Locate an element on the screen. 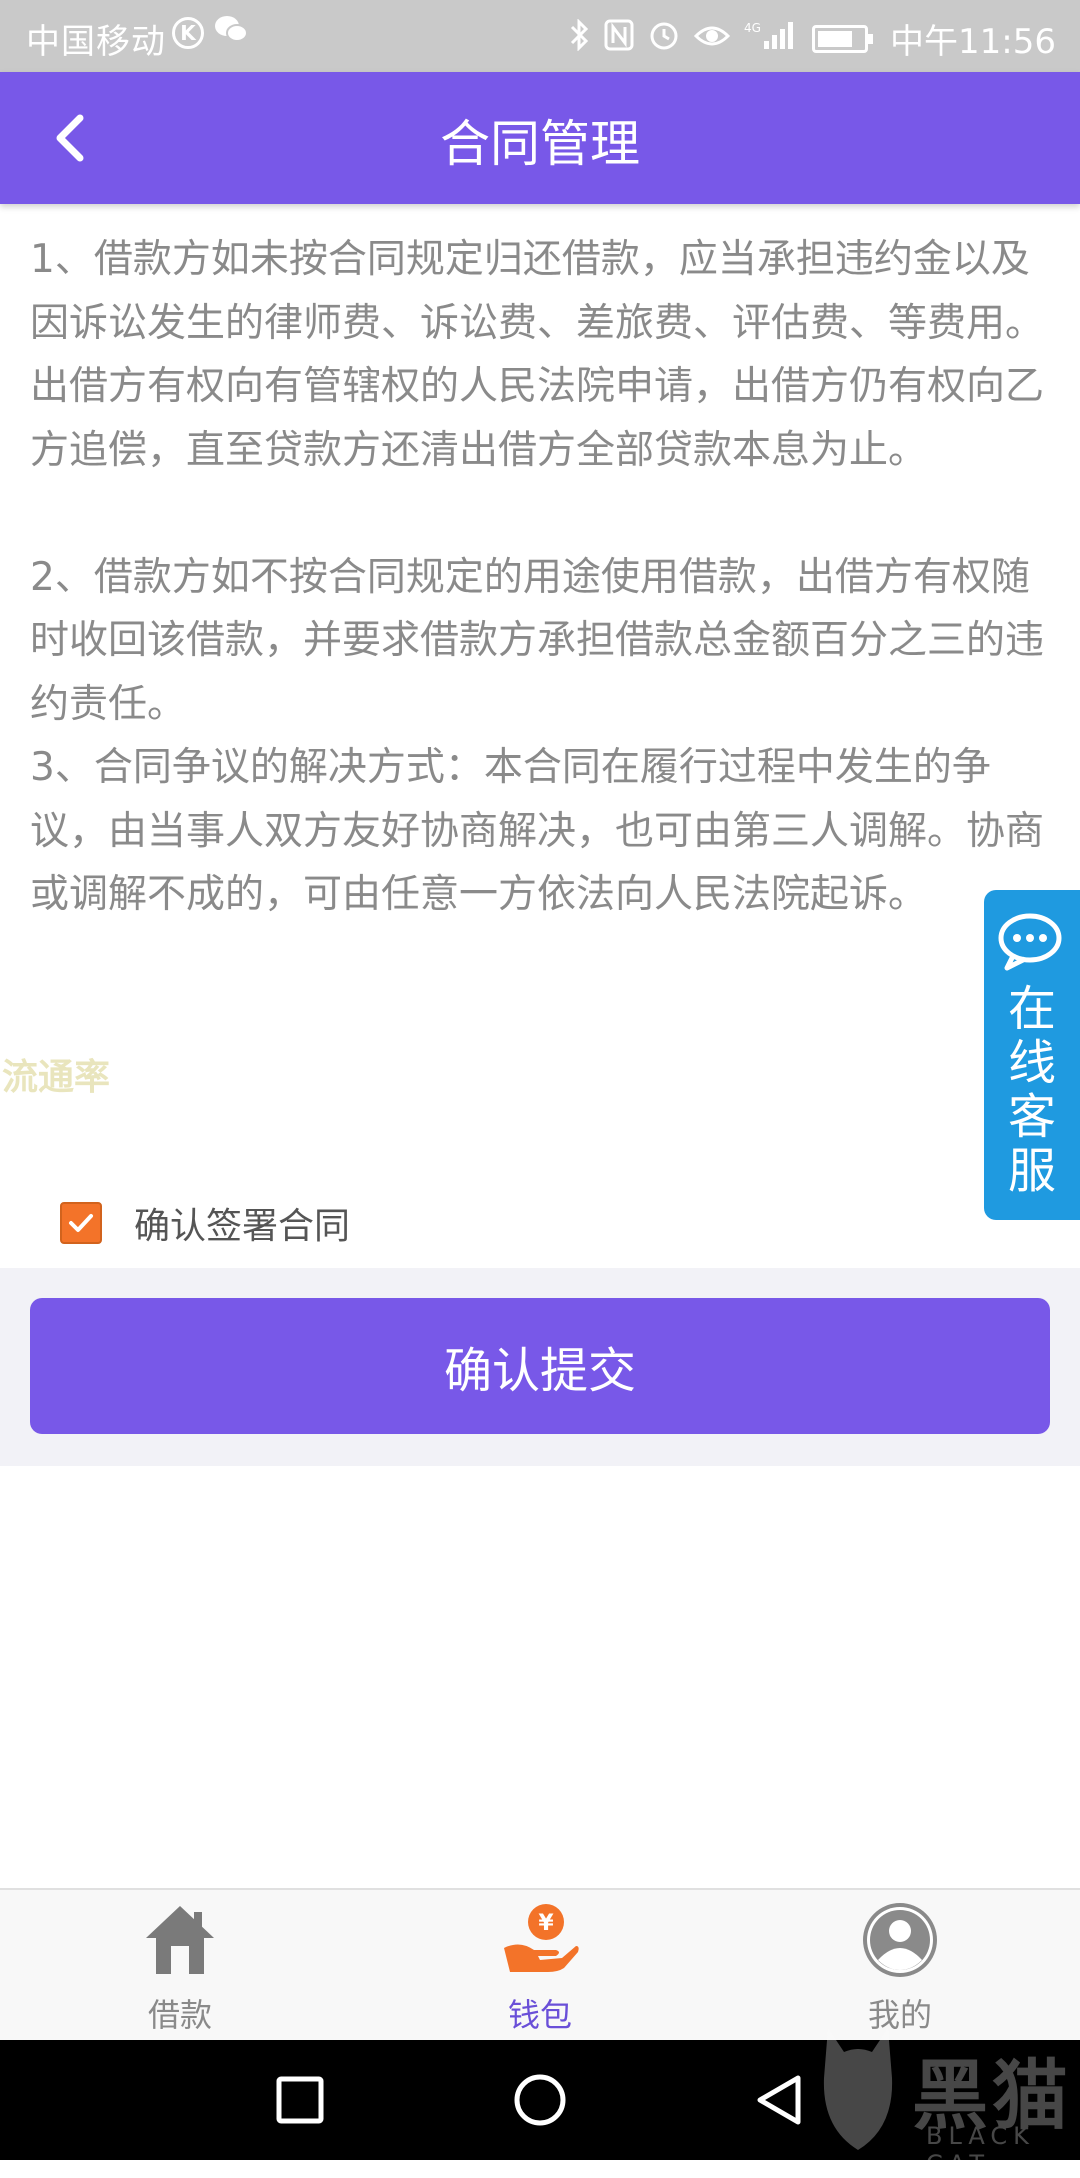 The height and width of the screenshot is (2178, 1080). tab-wallet: ¥ 钱包 is located at coordinates (540, 1965).